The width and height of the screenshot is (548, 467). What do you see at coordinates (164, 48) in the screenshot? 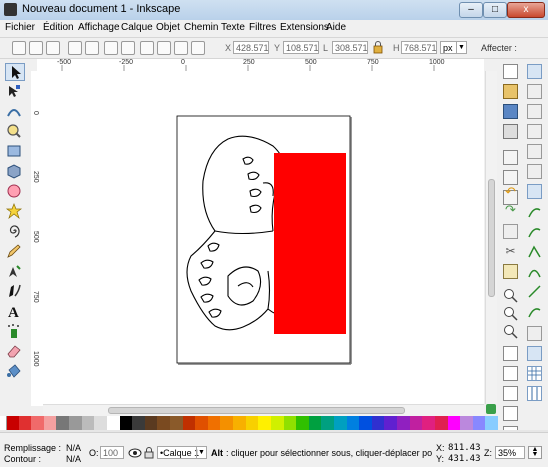
I see `raise-icon` at bounding box center [164, 48].